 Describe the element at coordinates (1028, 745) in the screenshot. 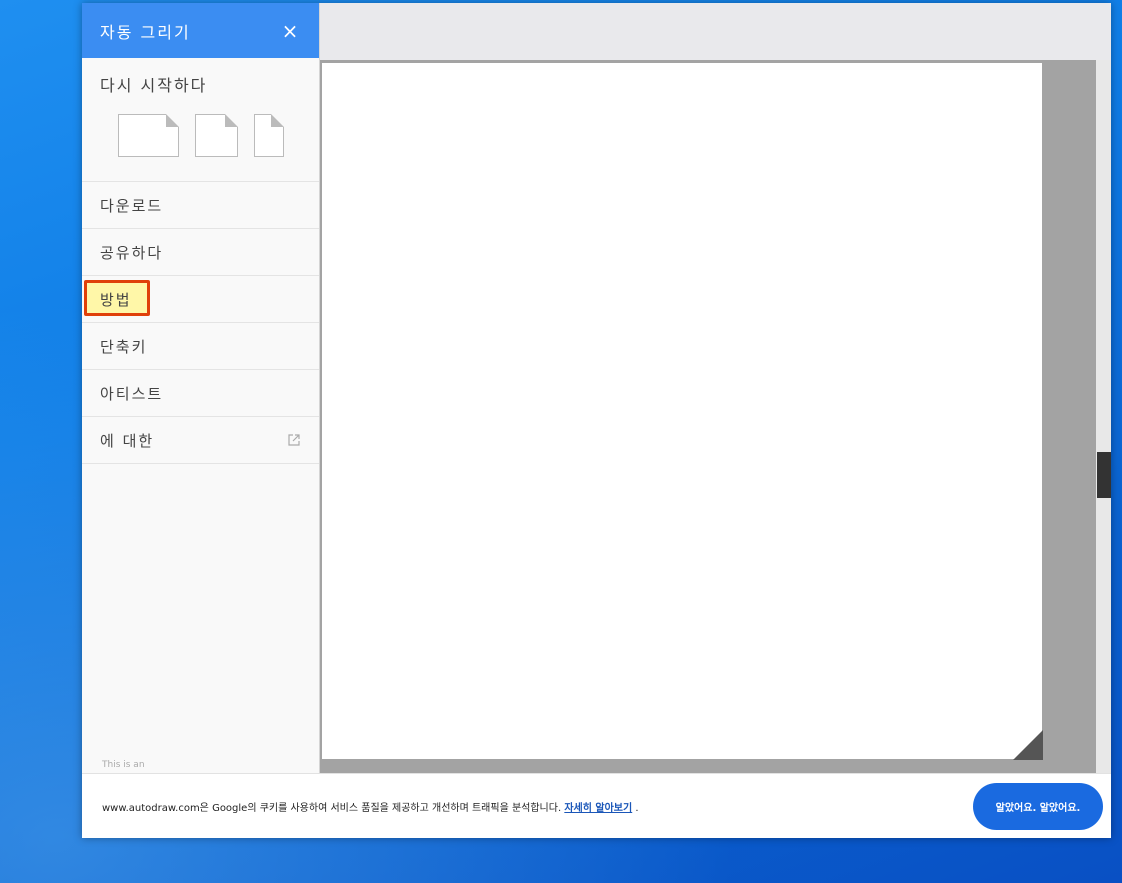

I see `resize-handle-icon` at that location.